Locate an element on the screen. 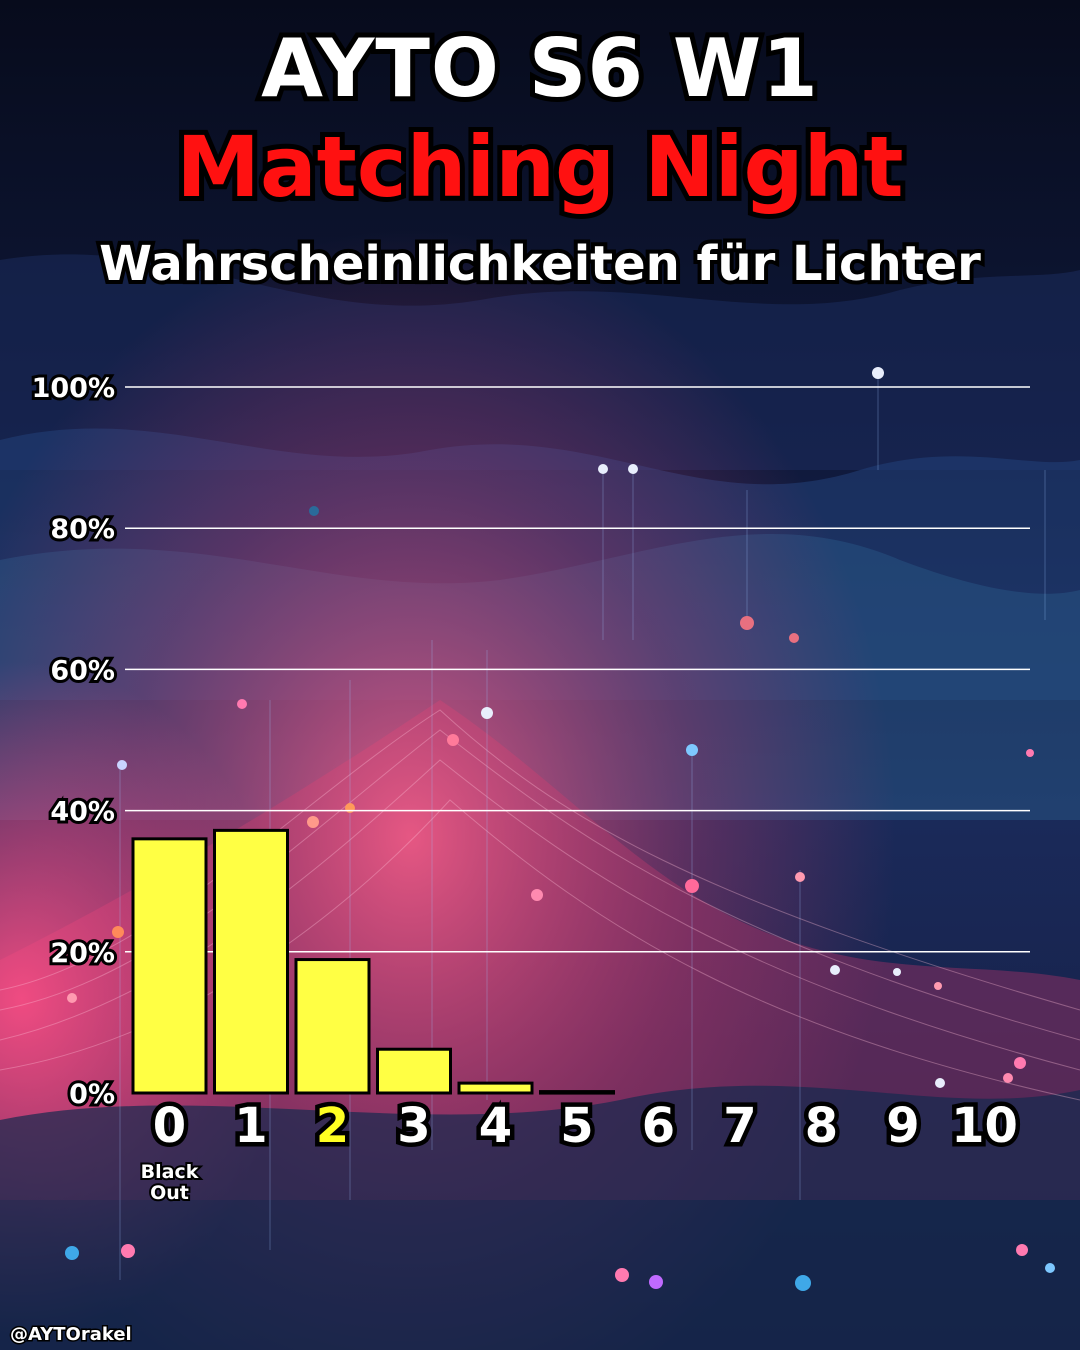 The height and width of the screenshot is (1350, 1080). category-notes: BlackOut is located at coordinates (170, 1182).